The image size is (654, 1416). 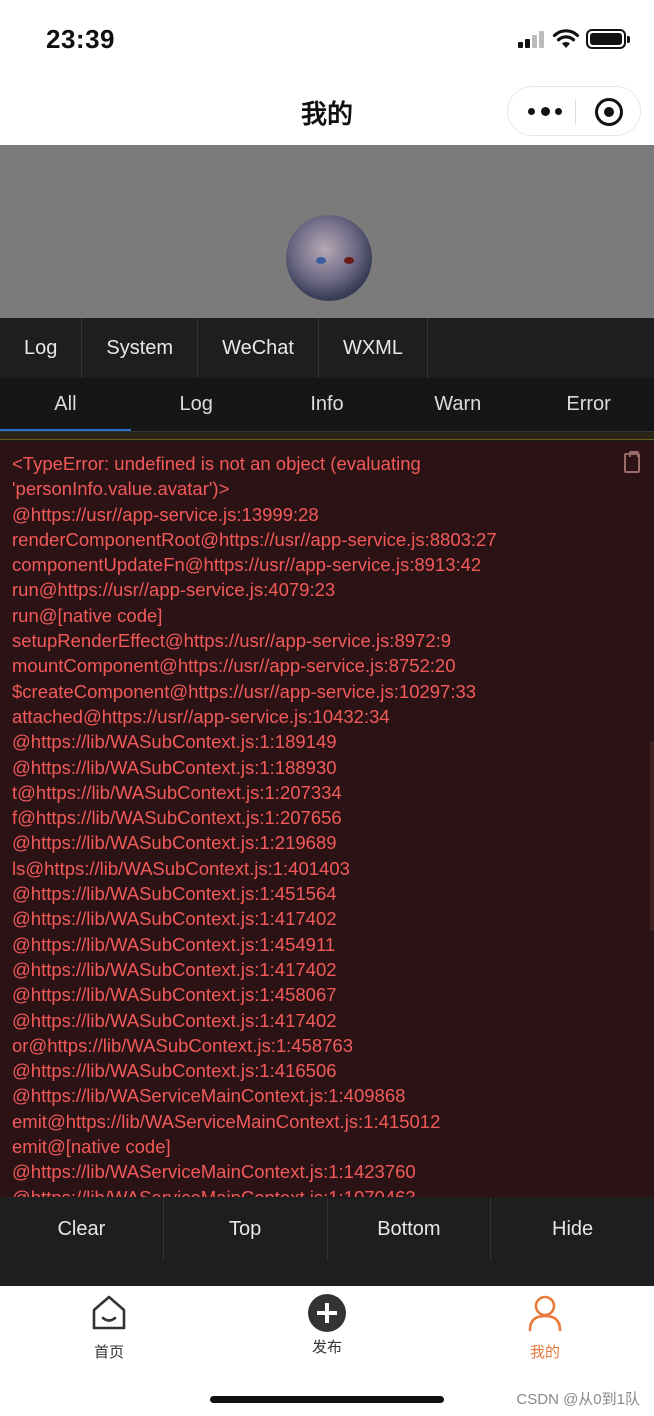 I want to click on bottom-button: Bottom, so click(x=410, y=1229).